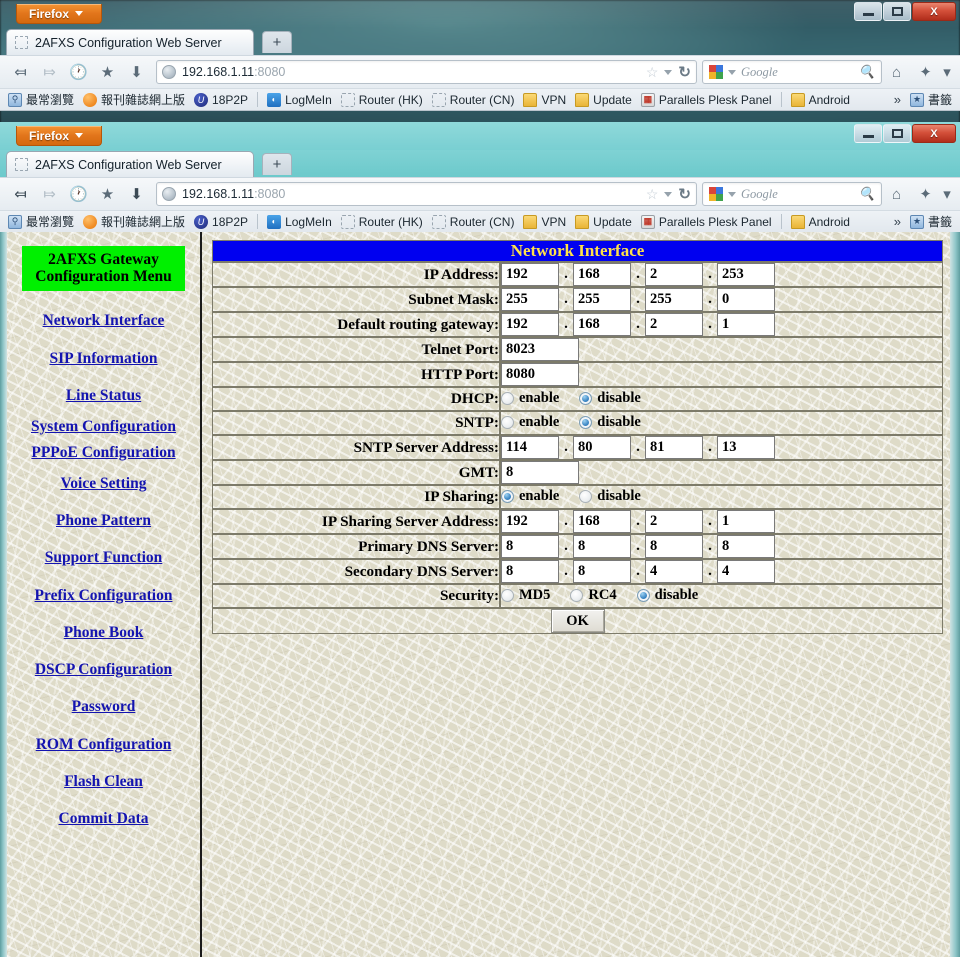  Describe the element at coordinates (41, 99) in the screenshot. I see `bookmark-most-visited: ⚲ 最常瀏覽` at that location.